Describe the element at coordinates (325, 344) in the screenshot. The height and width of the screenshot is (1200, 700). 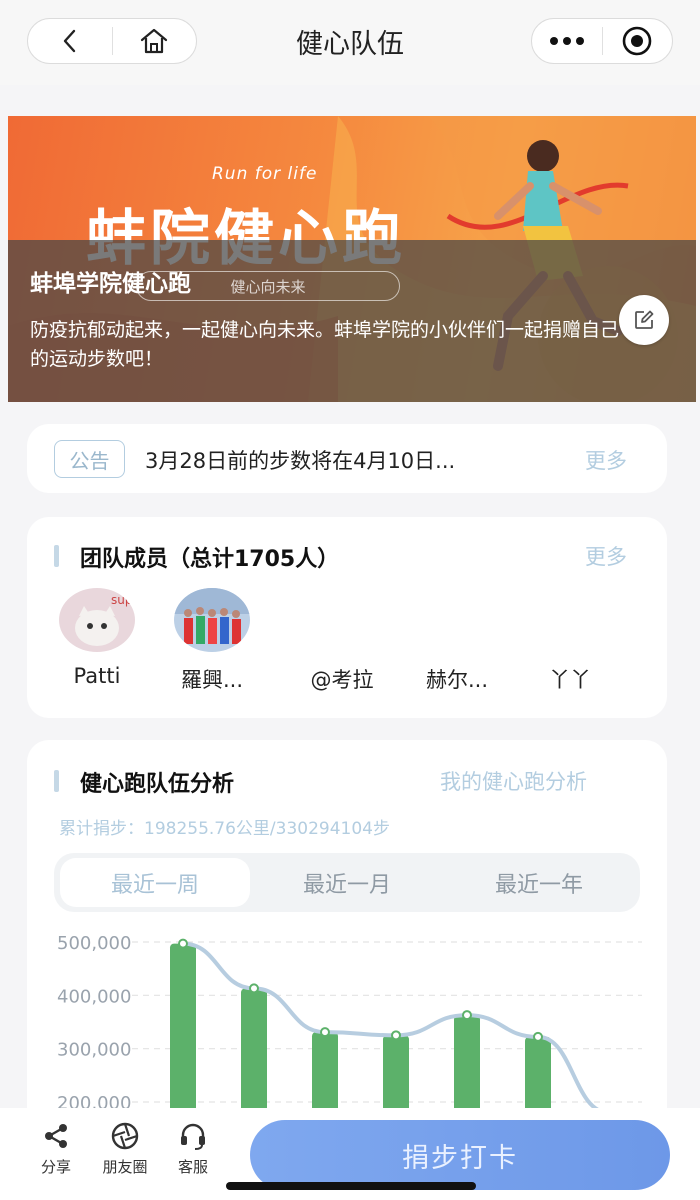
I see `banner-description: 防疫抗郁动起来，一起健心向未来。蚌埠学院的小伙伴们一起捐赠自己的运动步数吧！` at that location.